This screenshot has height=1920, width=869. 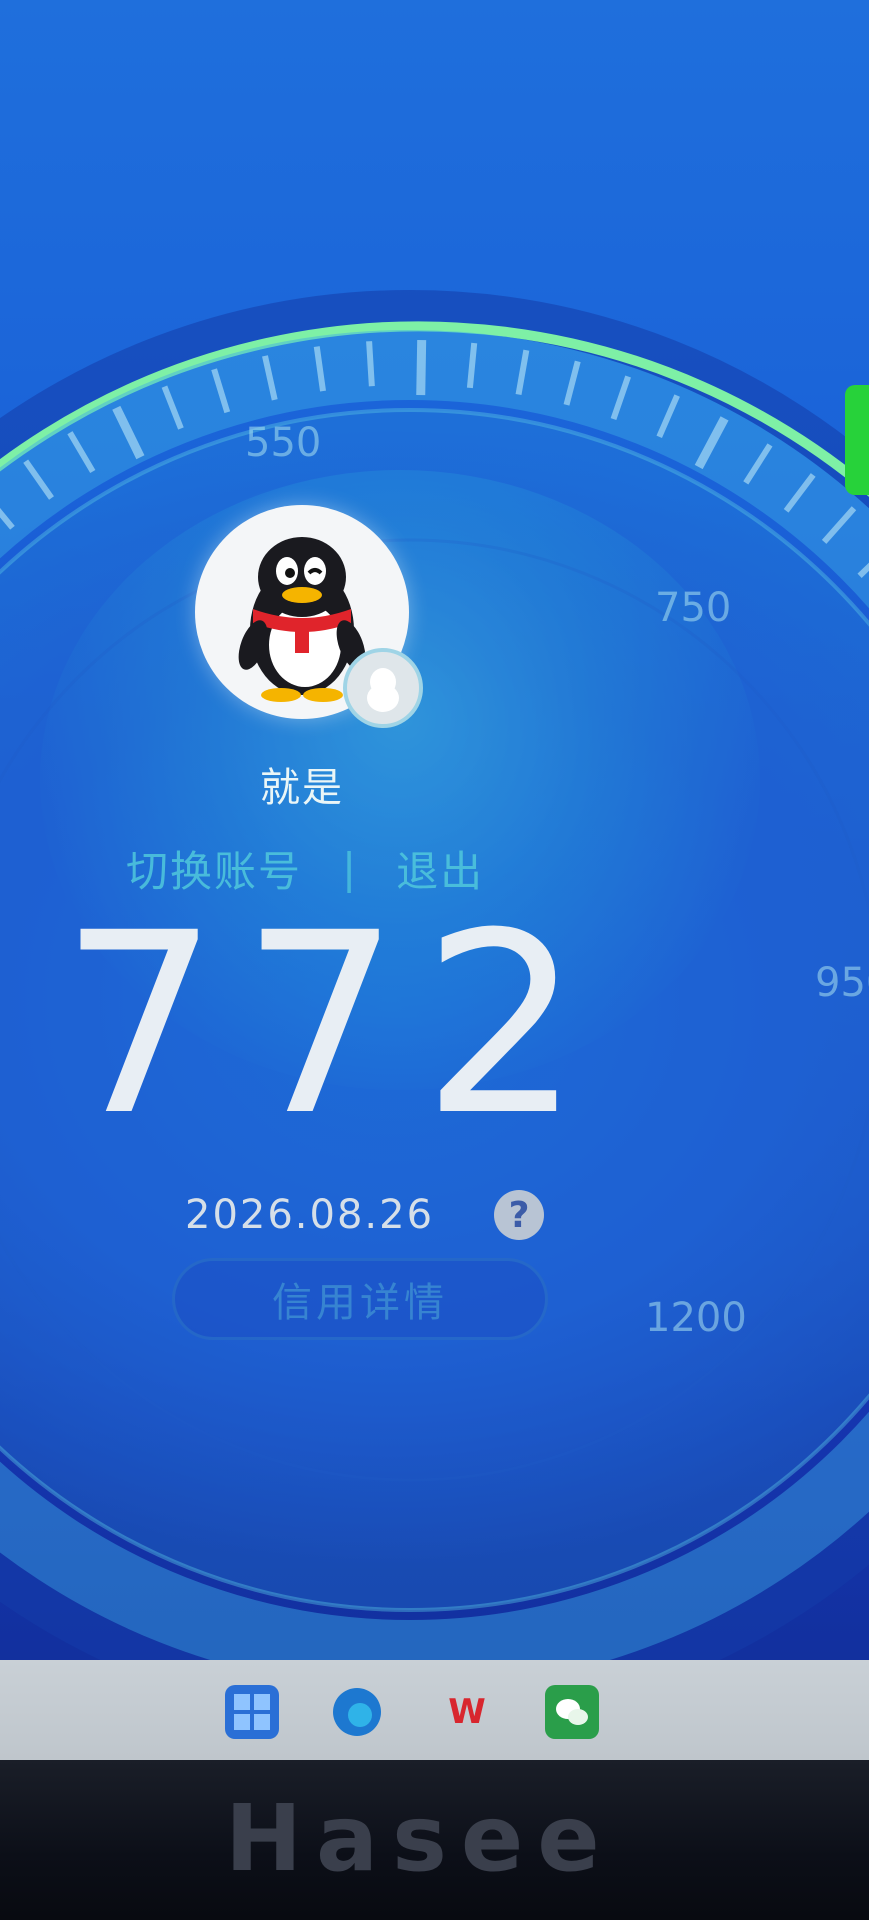 I want to click on edge-browser-icon, so click(x=357, y=1712).